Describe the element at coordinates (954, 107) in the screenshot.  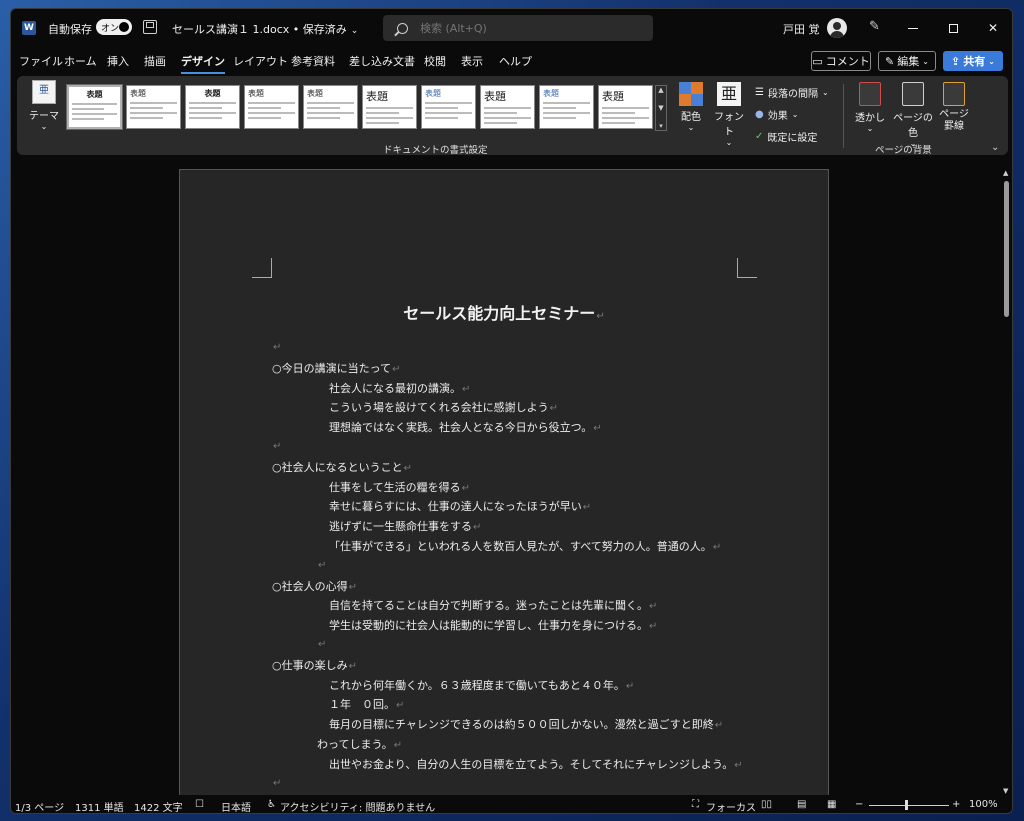
I see `page-borders-button: ページ 罫線` at that location.